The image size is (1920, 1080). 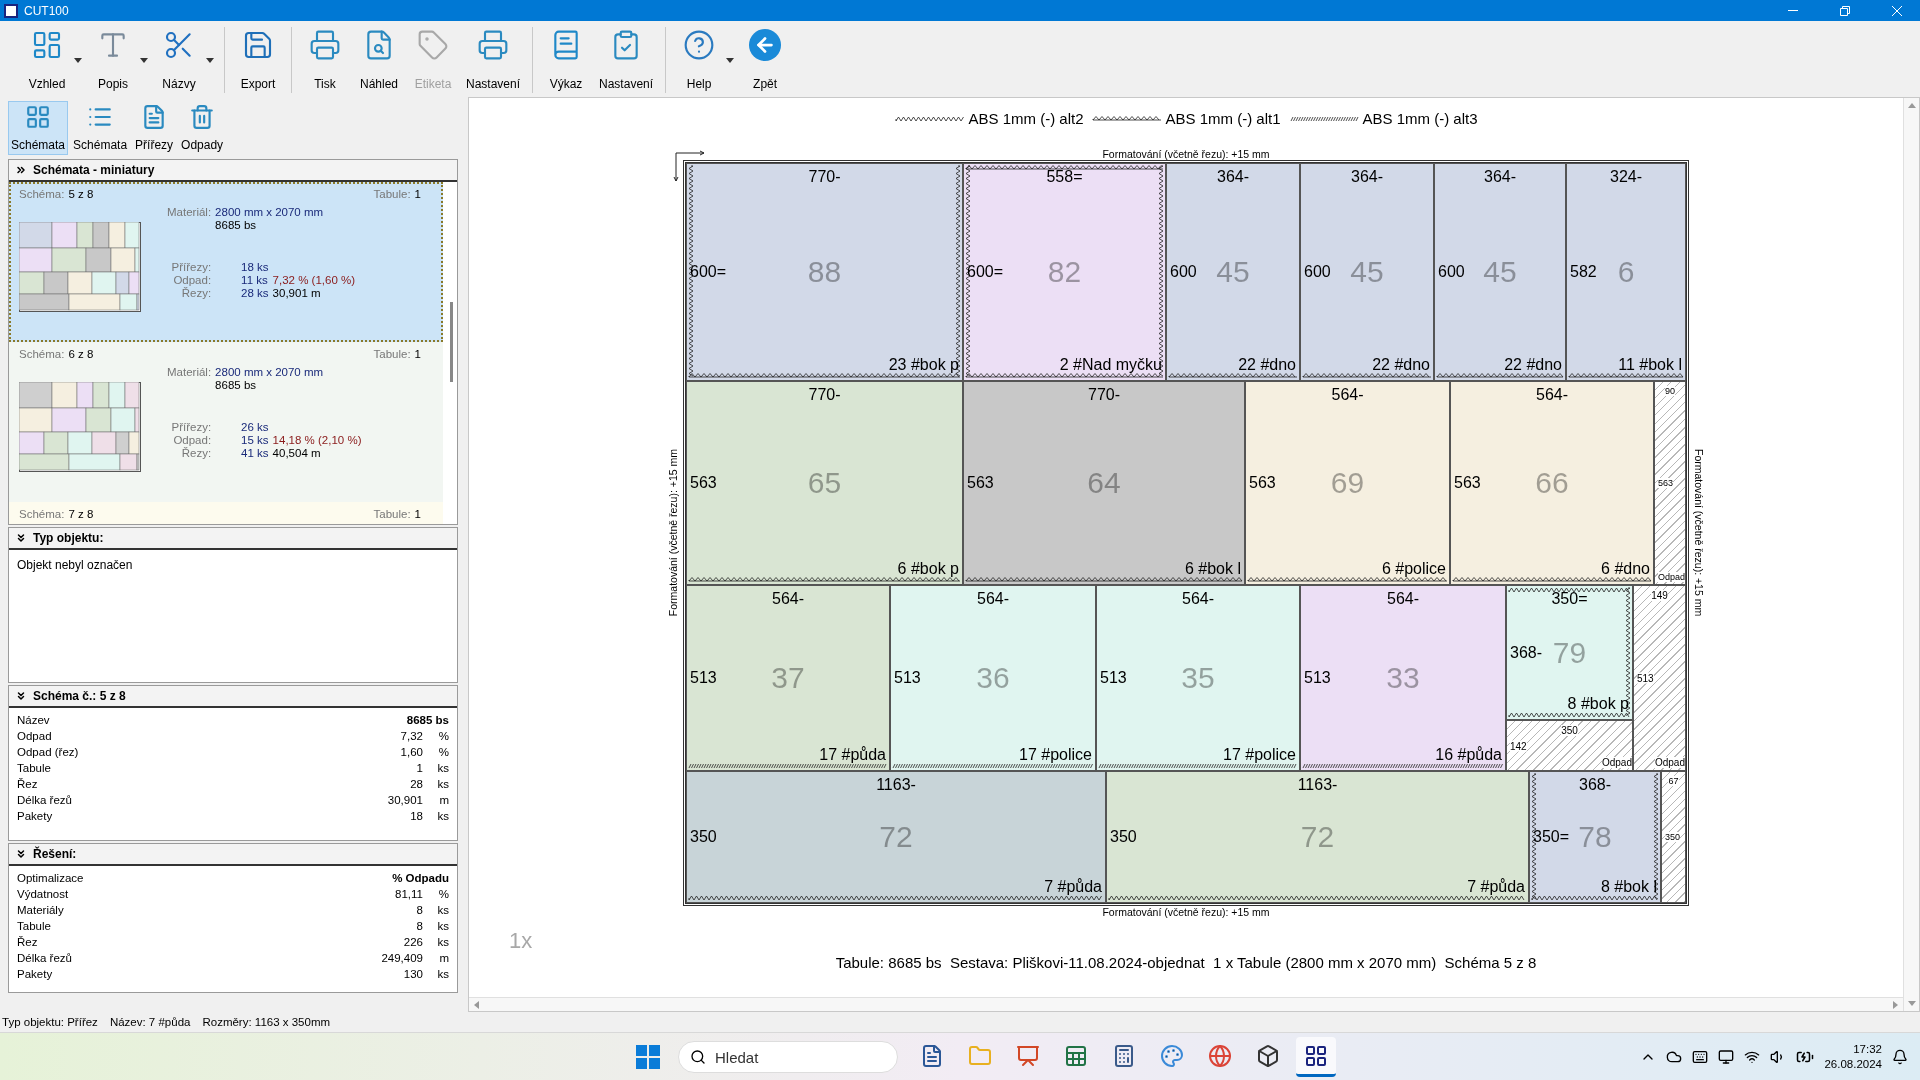 I want to click on schema-card: Schéma: 6 z 8 Tabule: 1 Materiál: 2800 mm x 2070 mm 8685 bs Přířezy: 26 ks Odpad: 15 ks 14,18 % (2,10 %) Řezy: 41 ks 40,504 m, so click(x=226, y=422).